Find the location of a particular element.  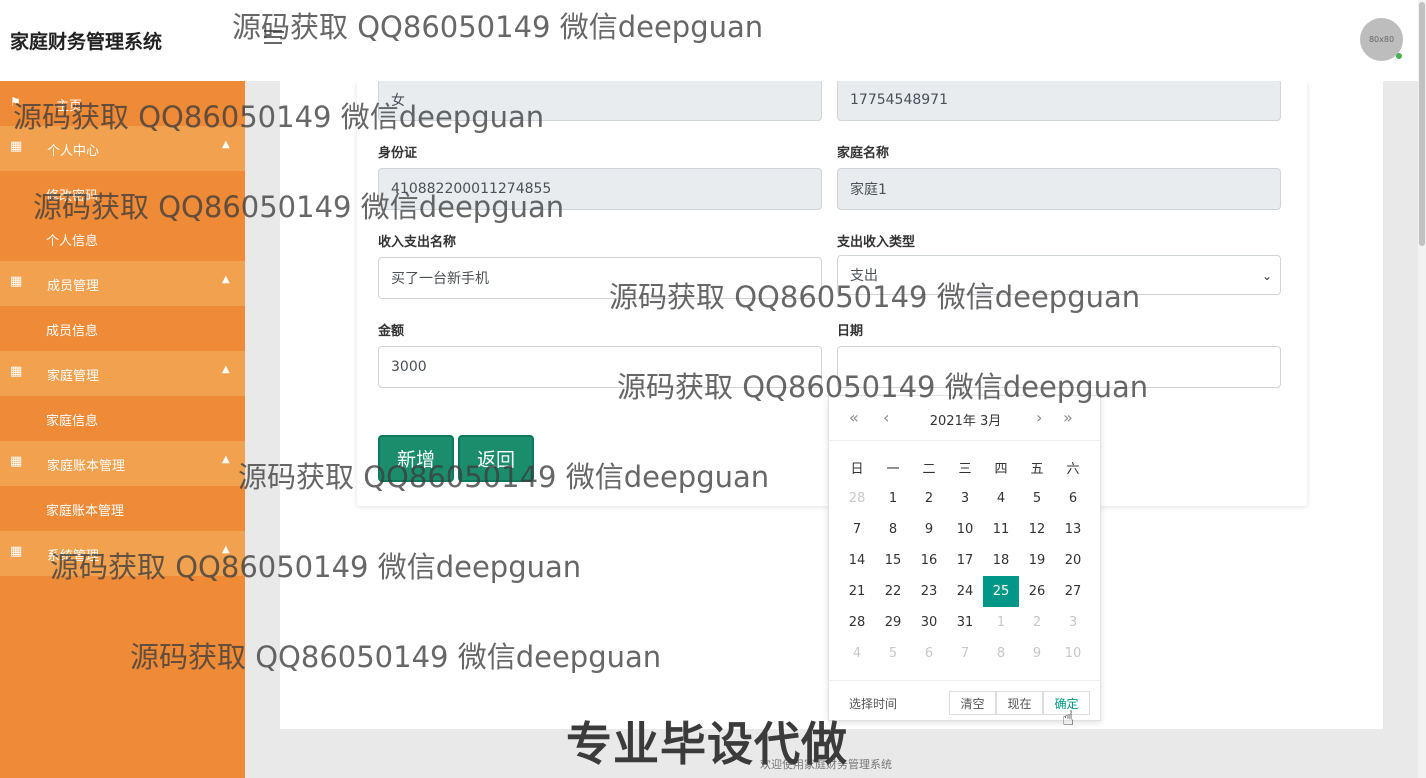

day-cell: 29 is located at coordinates (893, 622).